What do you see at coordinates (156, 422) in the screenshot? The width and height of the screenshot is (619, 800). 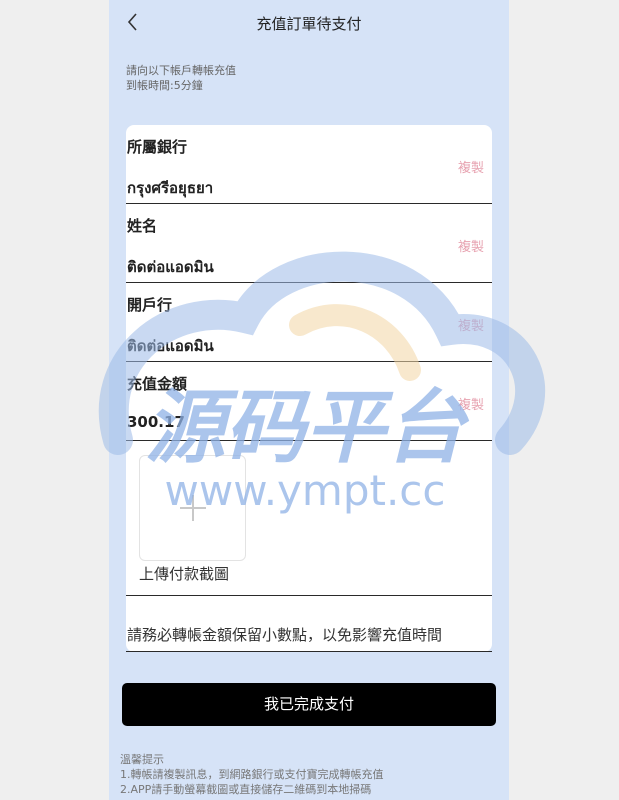 I see `field-value: 300.17` at bounding box center [156, 422].